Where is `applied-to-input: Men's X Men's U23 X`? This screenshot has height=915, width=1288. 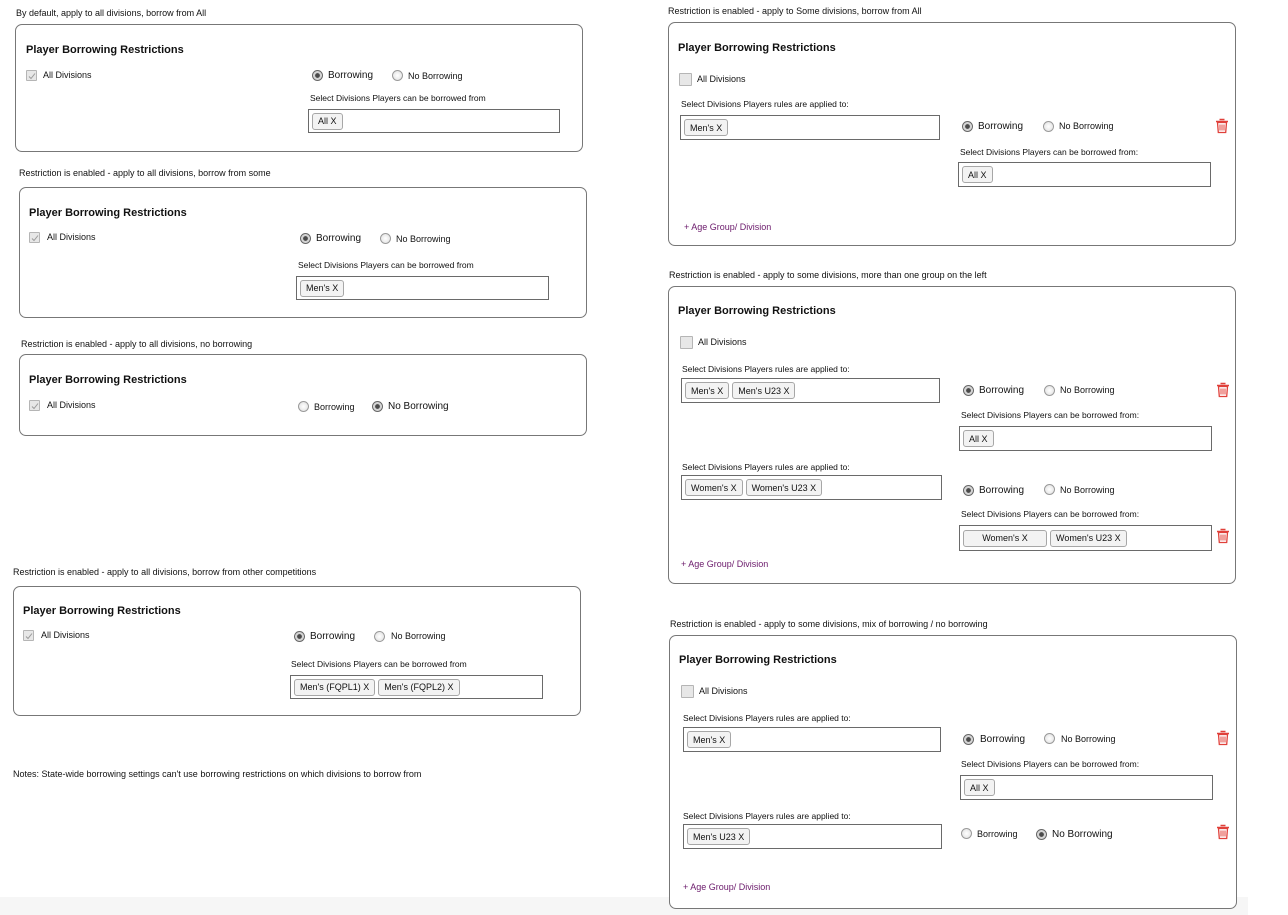
applied-to-input: Men's X Men's U23 X is located at coordinates (810, 390).